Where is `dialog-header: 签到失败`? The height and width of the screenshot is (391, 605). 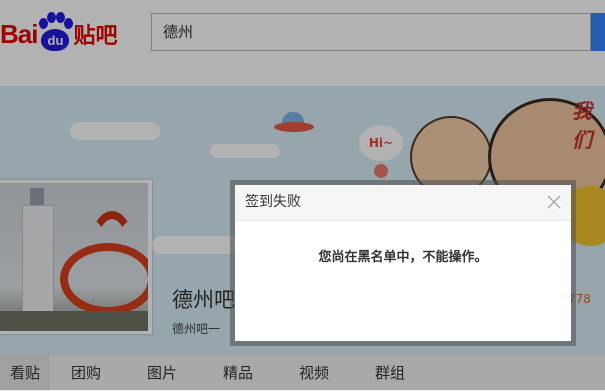 dialog-header: 签到失败 is located at coordinates (403, 203).